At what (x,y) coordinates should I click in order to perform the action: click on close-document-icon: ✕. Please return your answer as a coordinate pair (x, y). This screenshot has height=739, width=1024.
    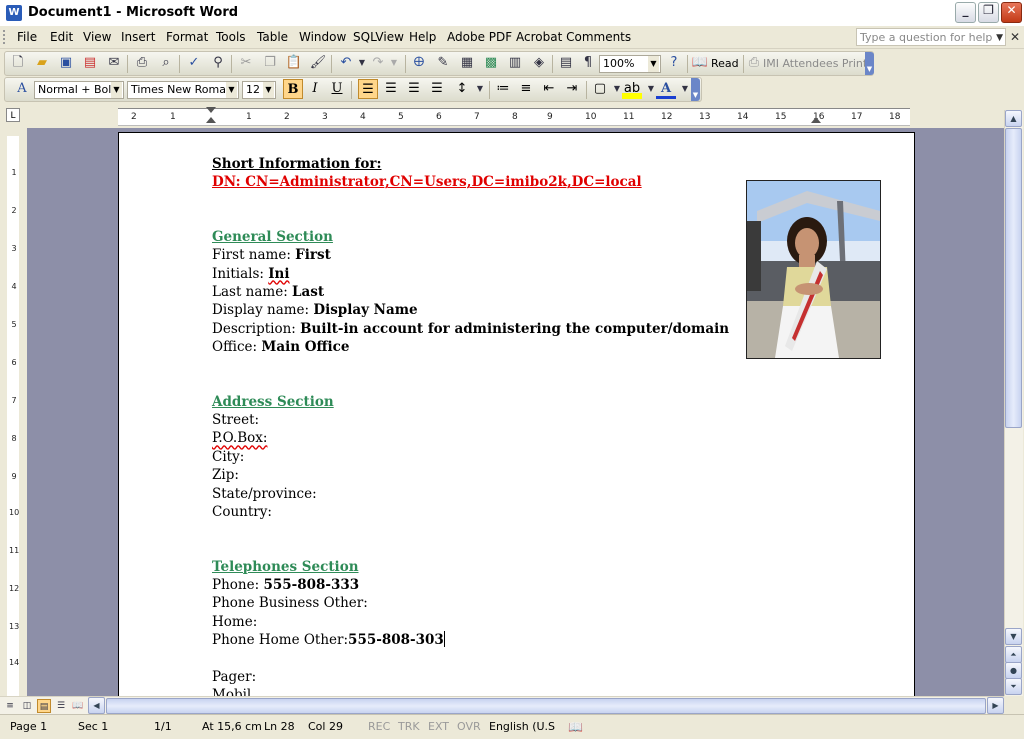
    Looking at the image, I should click on (1015, 37).